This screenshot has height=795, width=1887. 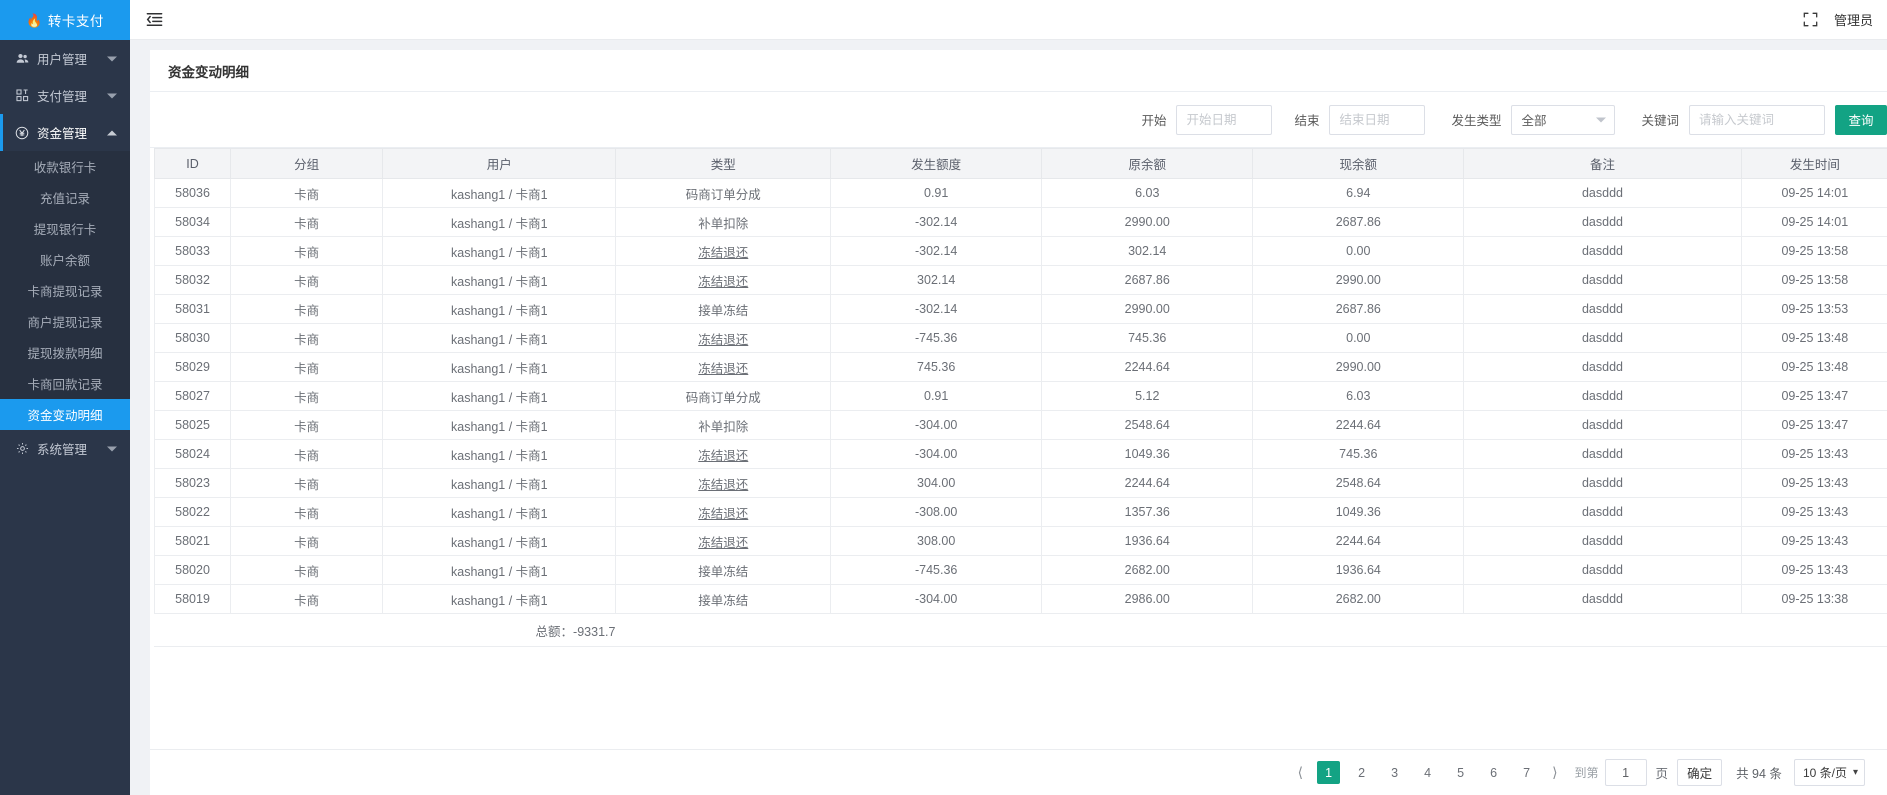 I want to click on cell-old-balance: 1936.64, so click(x=1147, y=541).